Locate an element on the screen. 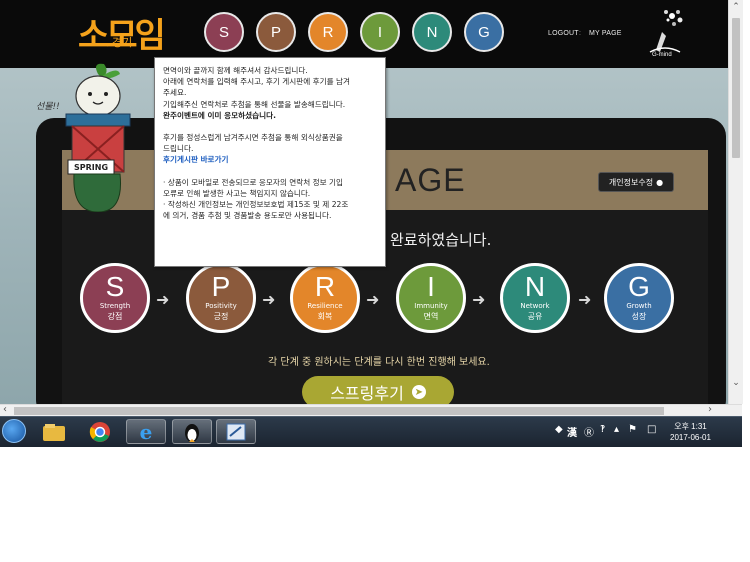 The width and height of the screenshot is (750, 562). step-letter: P is located at coordinates (221, 286).